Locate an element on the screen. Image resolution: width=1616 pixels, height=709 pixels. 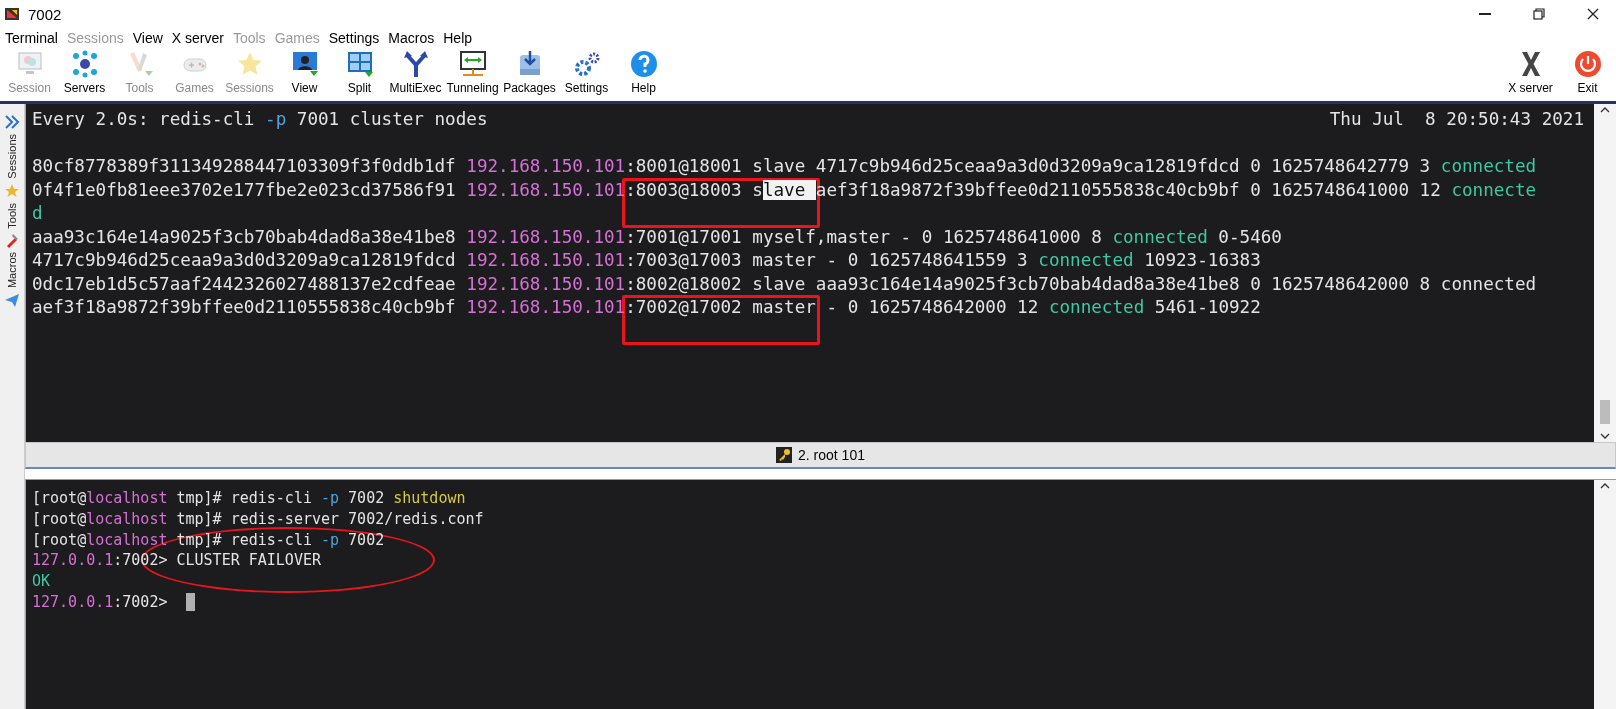
minimize-icon is located at coordinates (1485, 14).